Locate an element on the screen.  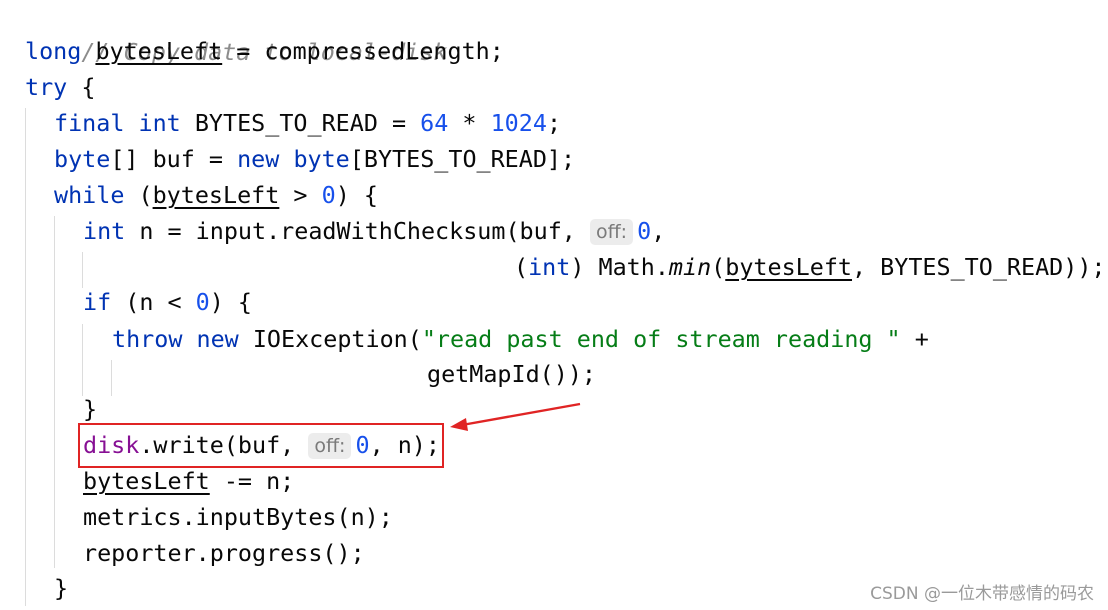
arrow-icon is located at coordinates (515, 416).